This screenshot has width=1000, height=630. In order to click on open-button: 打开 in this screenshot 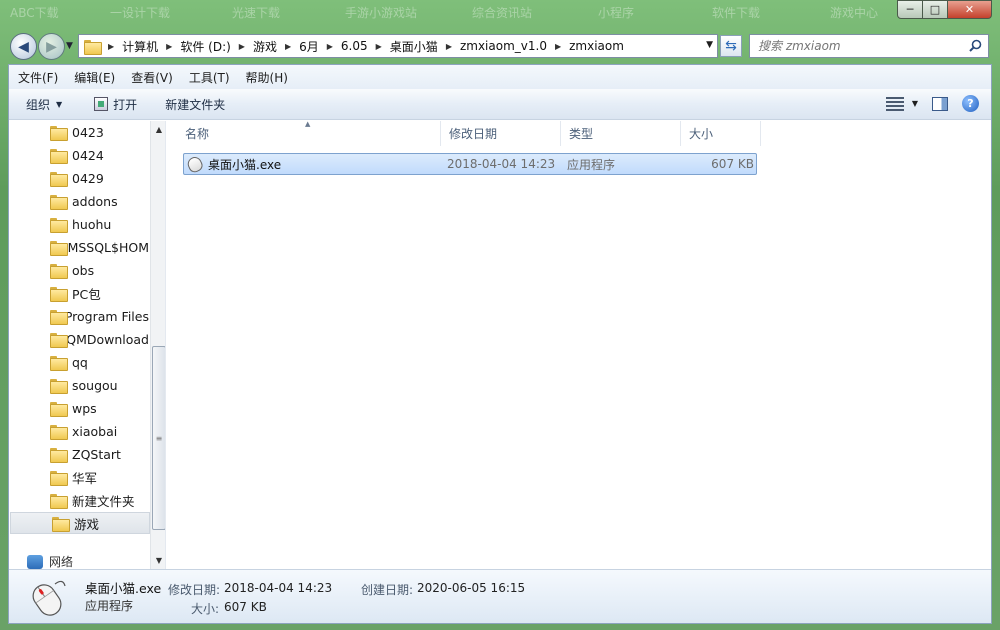, I will do `click(115, 104)`.